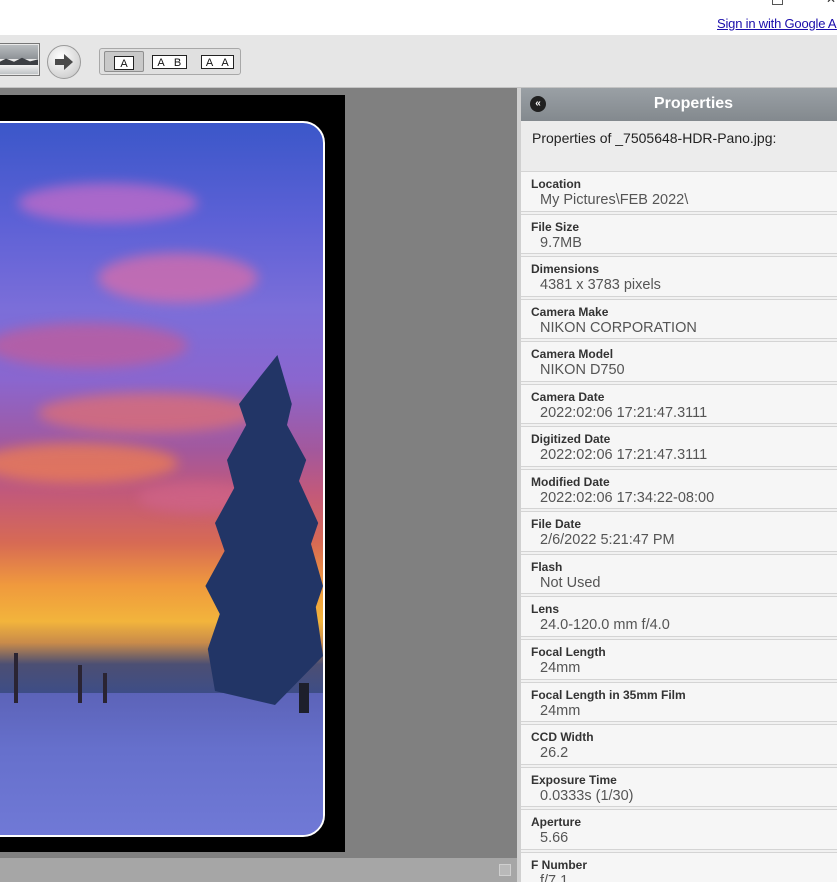 The height and width of the screenshot is (882, 837). I want to click on layout-single-button: A, so click(124, 61).